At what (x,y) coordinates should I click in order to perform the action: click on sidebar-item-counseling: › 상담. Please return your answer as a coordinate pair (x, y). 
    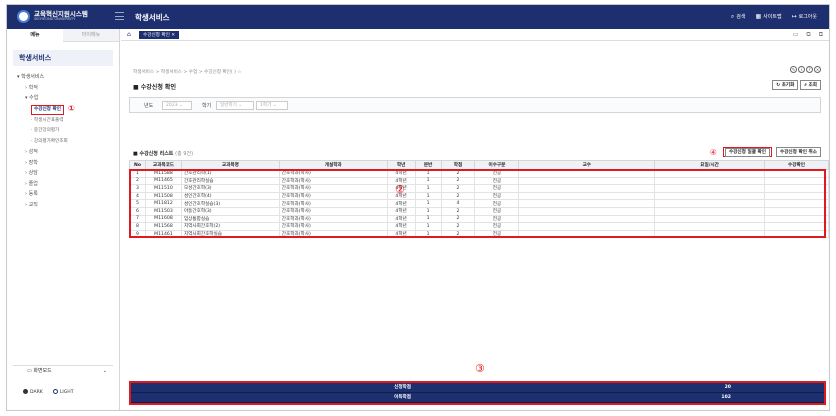
    Looking at the image, I should click on (63, 173).